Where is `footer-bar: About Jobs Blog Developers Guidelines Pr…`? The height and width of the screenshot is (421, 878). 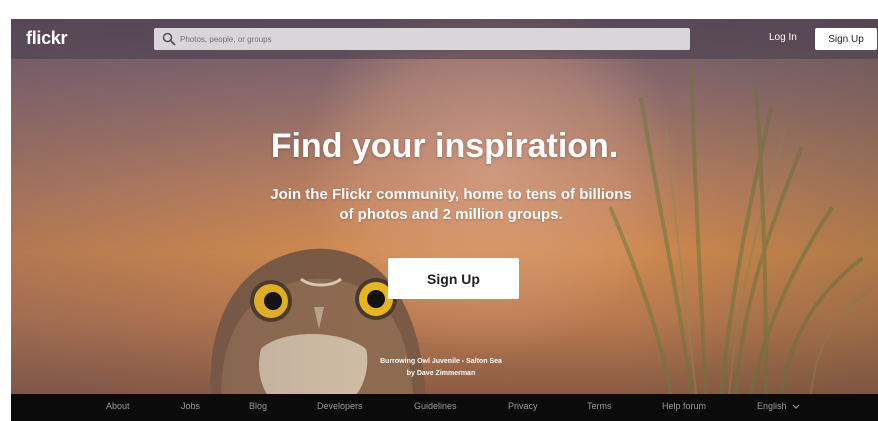
footer-bar: About Jobs Blog Developers Guidelines Pr… is located at coordinates (444, 407).